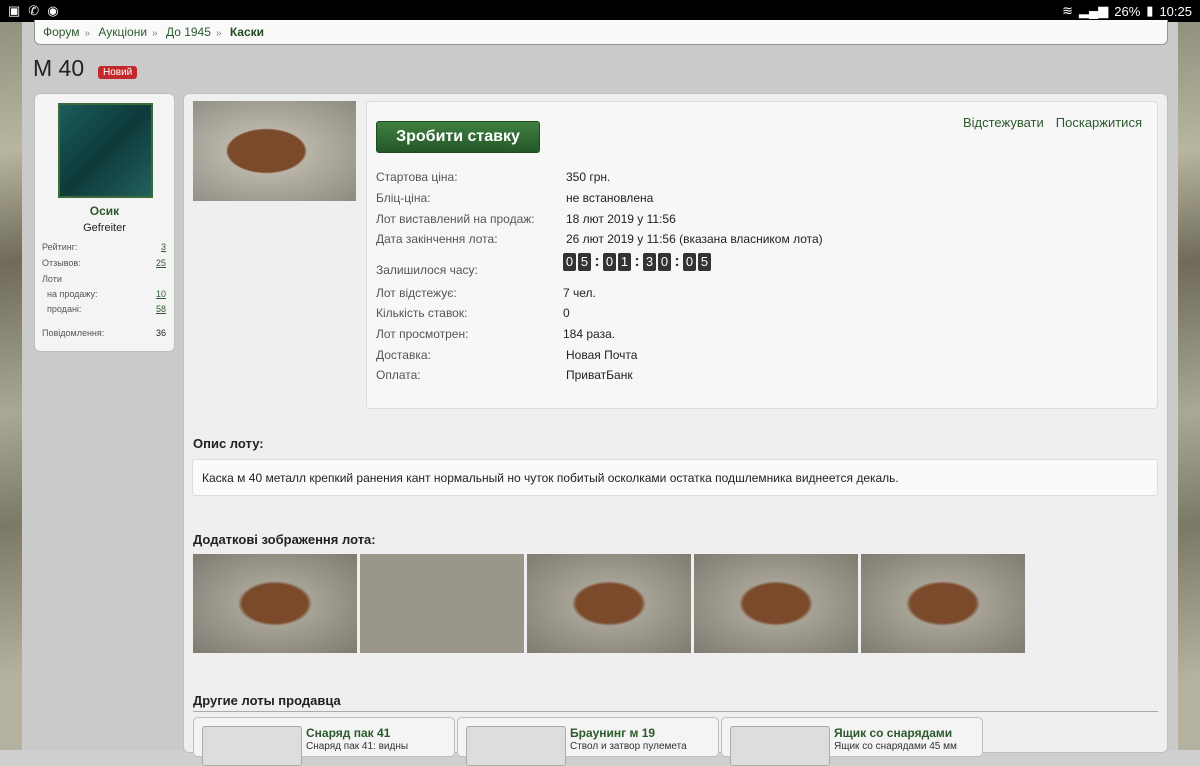  I want to click on other-lots-heading: Другие лоты продавца, so click(267, 700).